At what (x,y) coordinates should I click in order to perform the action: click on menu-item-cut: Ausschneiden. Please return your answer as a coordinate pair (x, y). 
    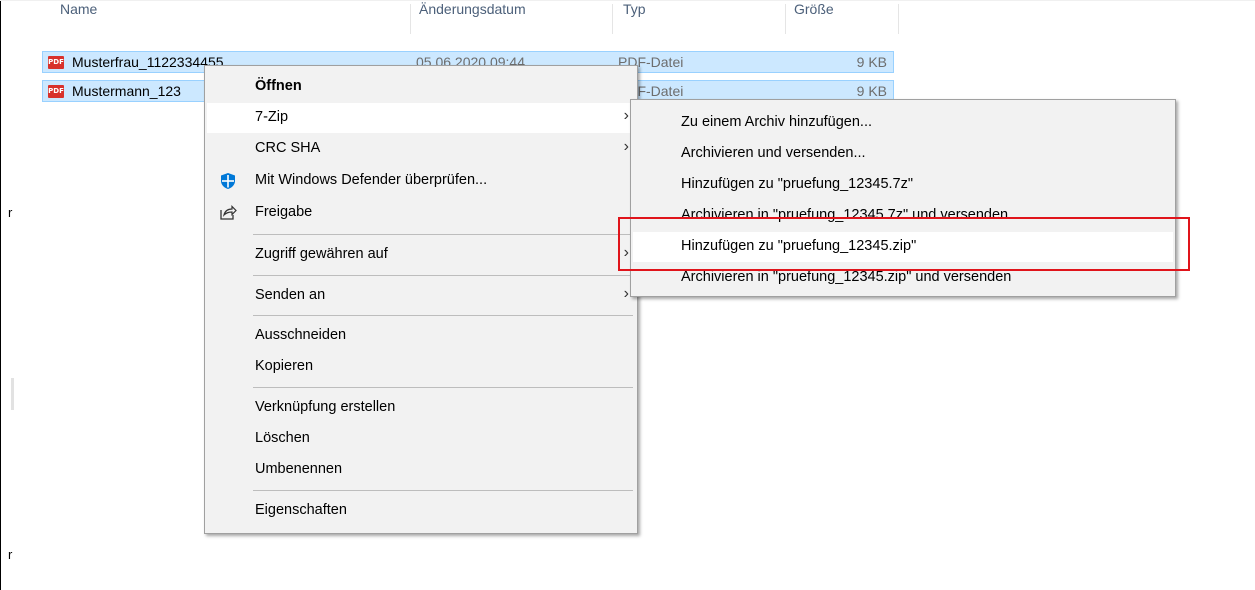
    Looking at the image, I should click on (421, 336).